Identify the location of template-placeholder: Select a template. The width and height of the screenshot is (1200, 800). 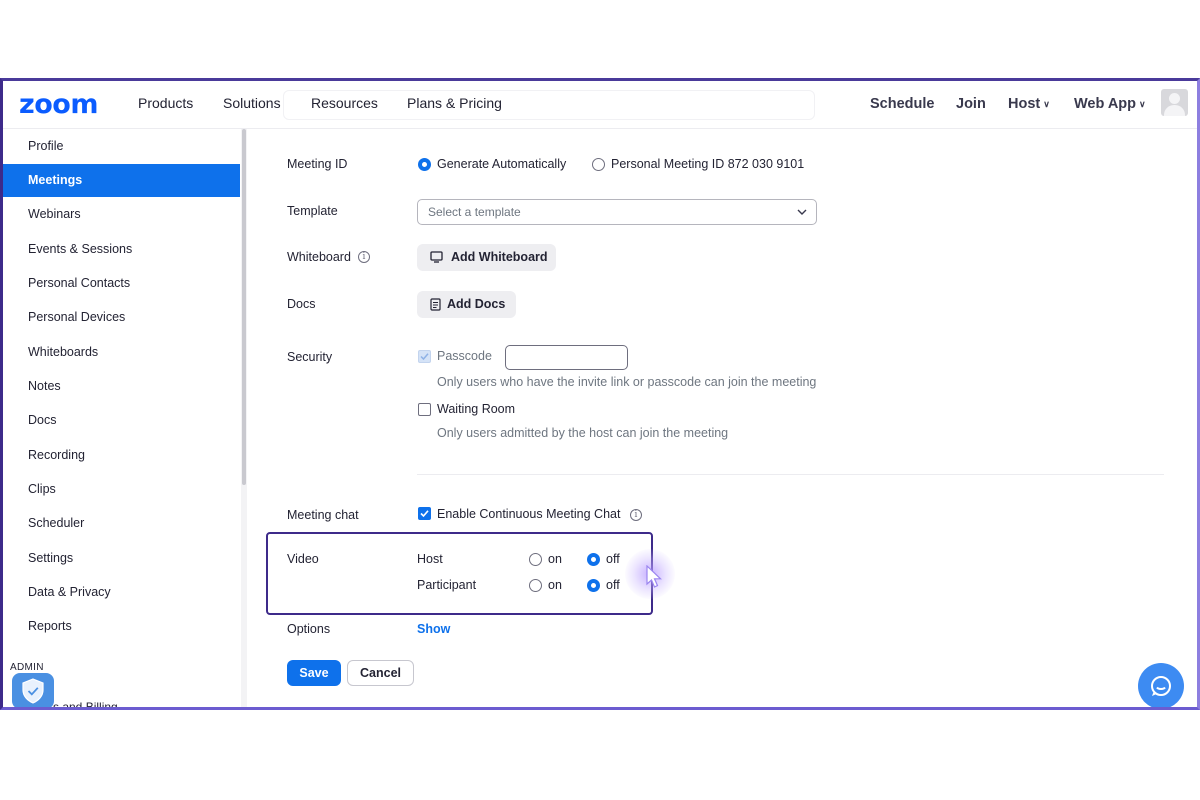
(474, 212).